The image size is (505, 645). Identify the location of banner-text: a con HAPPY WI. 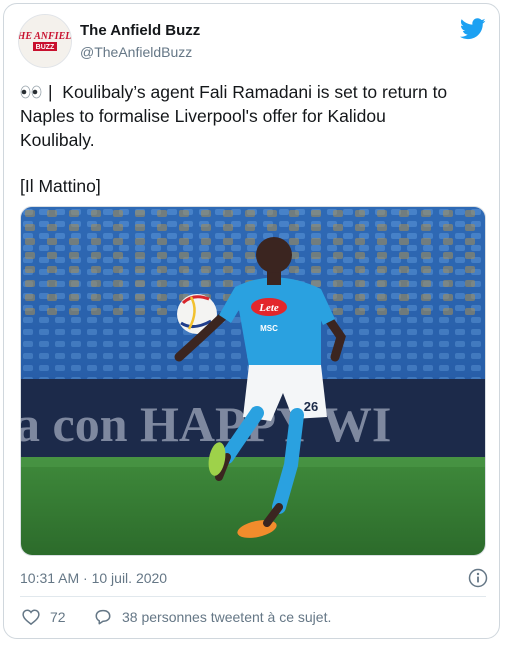
(206, 424).